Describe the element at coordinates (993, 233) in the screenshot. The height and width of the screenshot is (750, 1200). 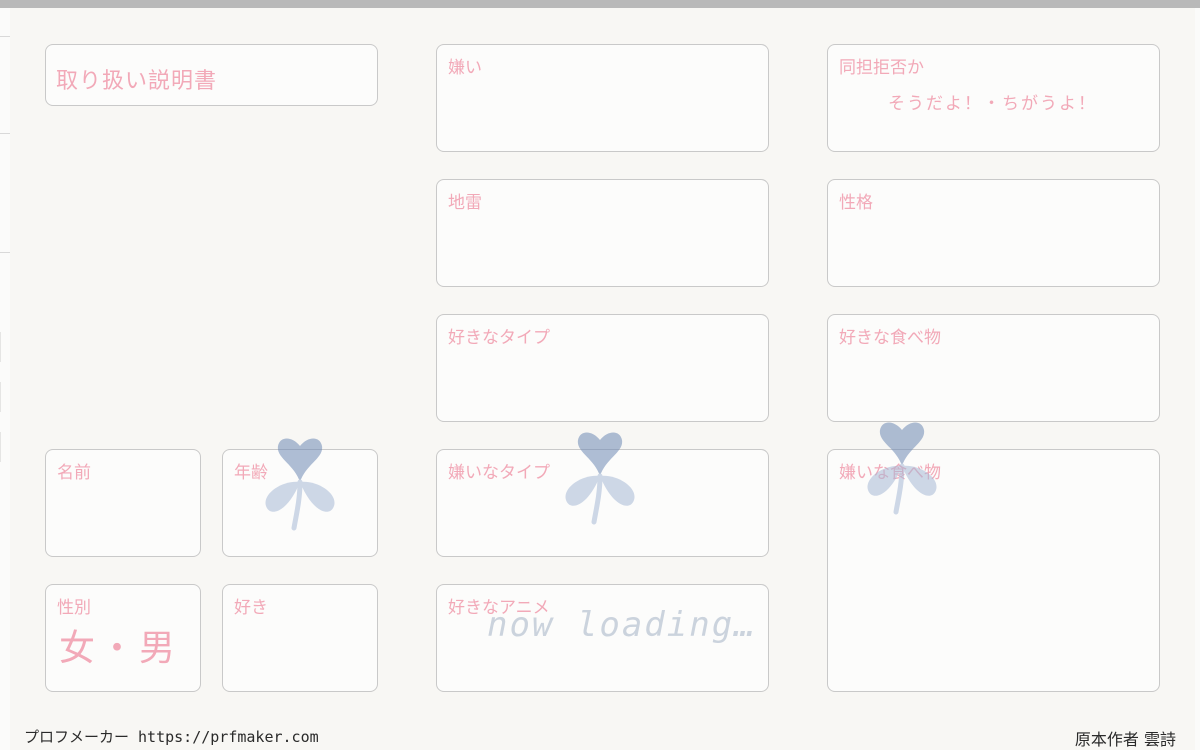
I see `personality-field: 性格` at that location.